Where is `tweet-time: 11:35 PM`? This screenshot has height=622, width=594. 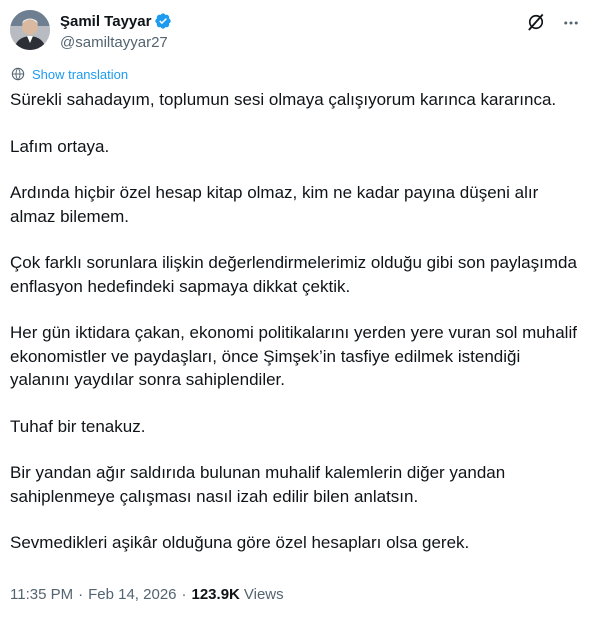
tweet-time: 11:35 PM is located at coordinates (41, 594).